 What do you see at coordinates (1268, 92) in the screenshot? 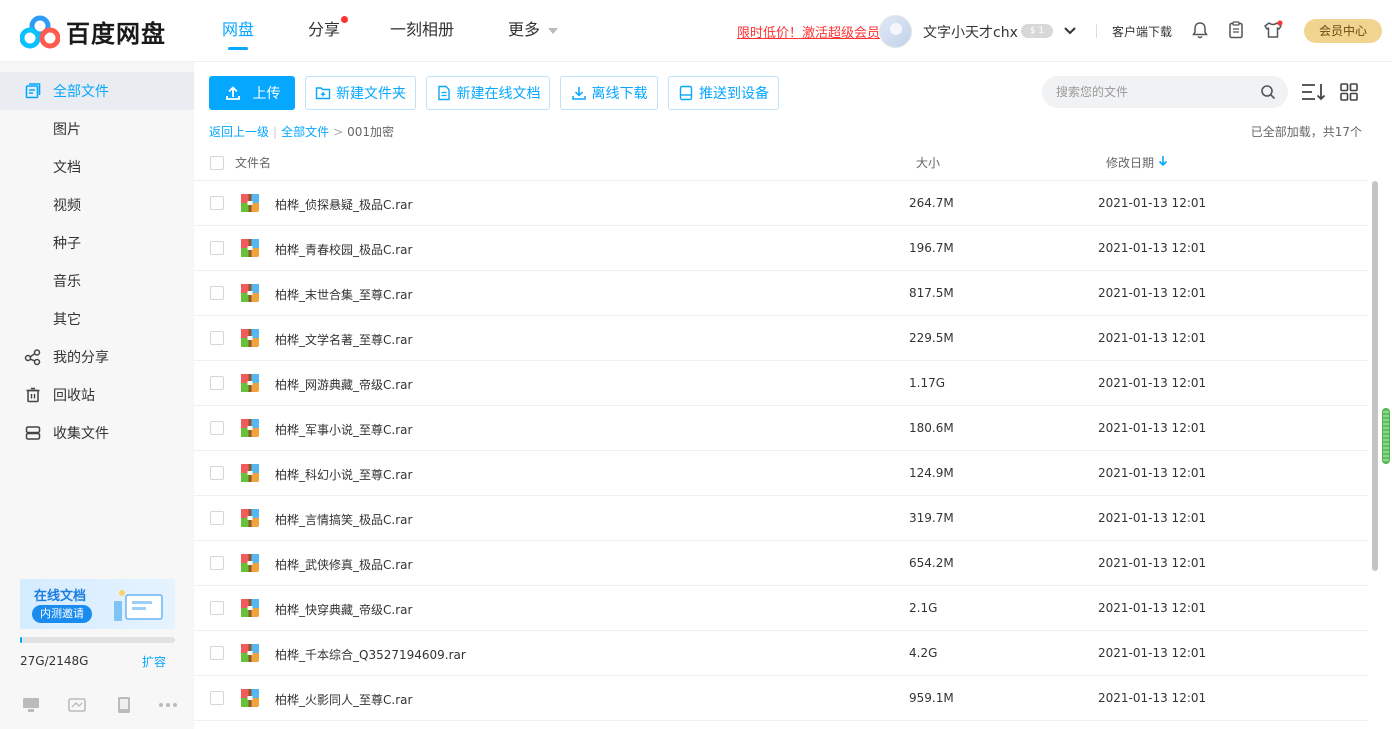
I see `search-icon` at bounding box center [1268, 92].